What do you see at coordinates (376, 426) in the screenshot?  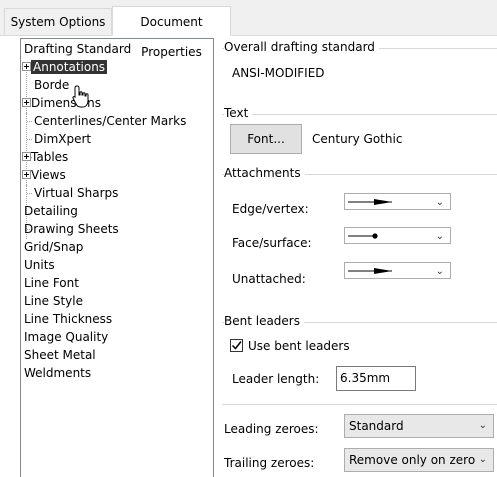 I see `leading-zeroes-value: Standard` at bounding box center [376, 426].